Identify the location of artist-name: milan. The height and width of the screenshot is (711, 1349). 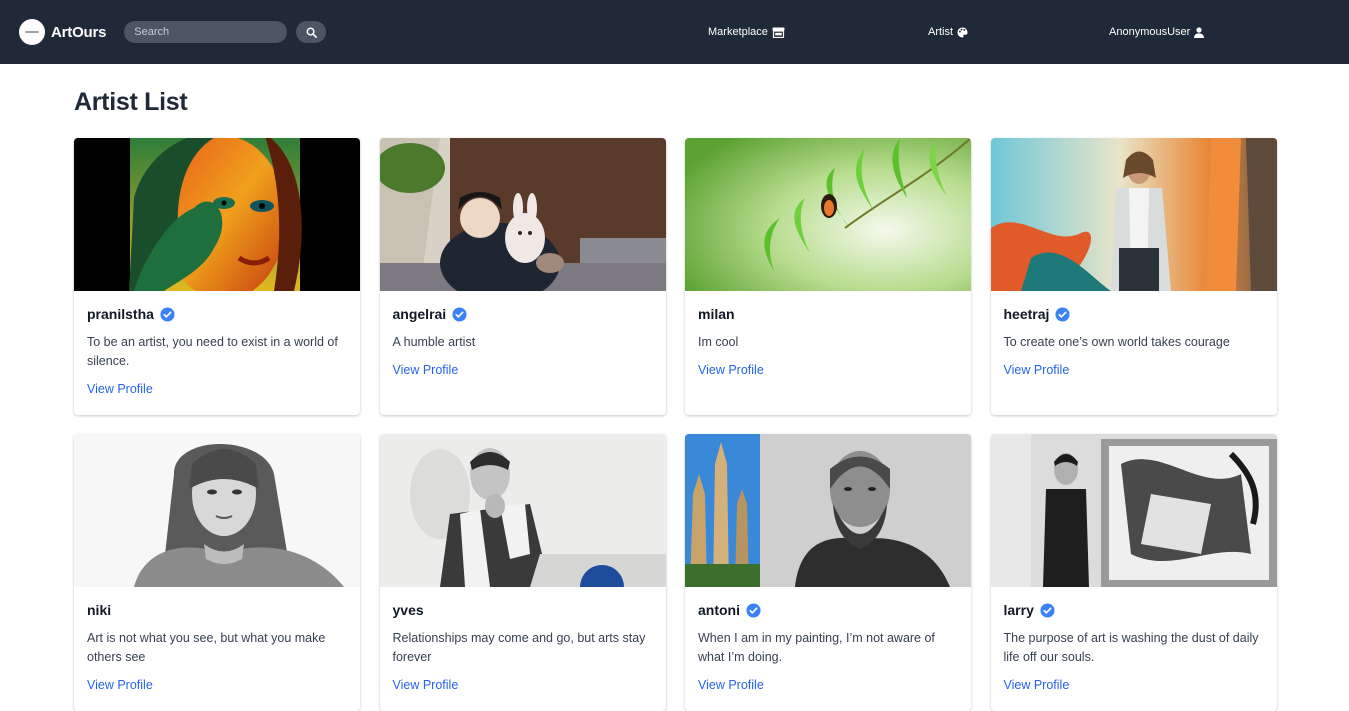
(716, 314).